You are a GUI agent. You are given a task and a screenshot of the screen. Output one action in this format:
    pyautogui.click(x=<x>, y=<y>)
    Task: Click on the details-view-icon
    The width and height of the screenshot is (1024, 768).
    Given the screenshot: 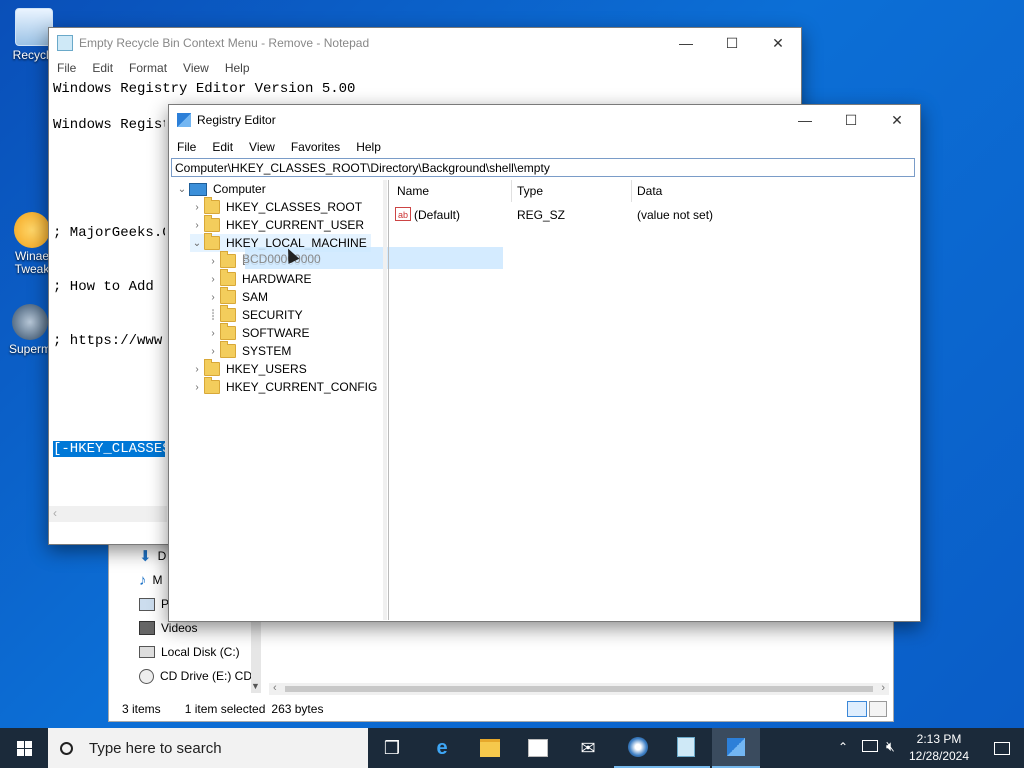 What is the action you would take?
    pyautogui.click(x=857, y=709)
    